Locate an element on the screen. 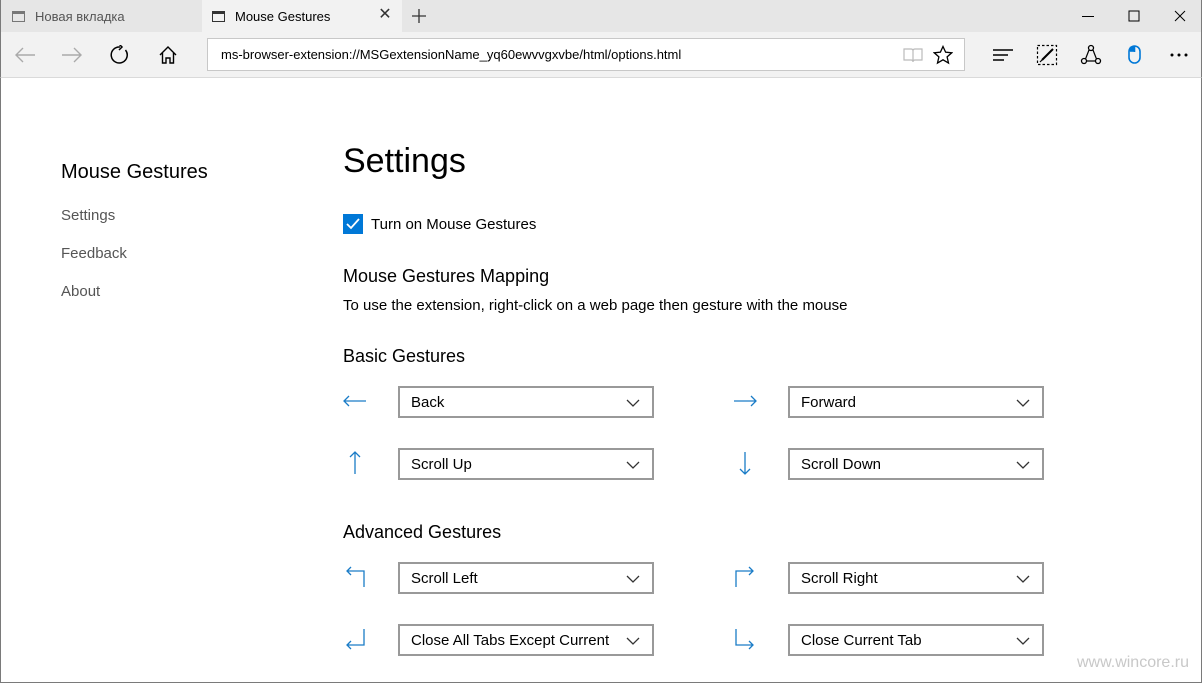  back-button is located at coordinates (25, 55).